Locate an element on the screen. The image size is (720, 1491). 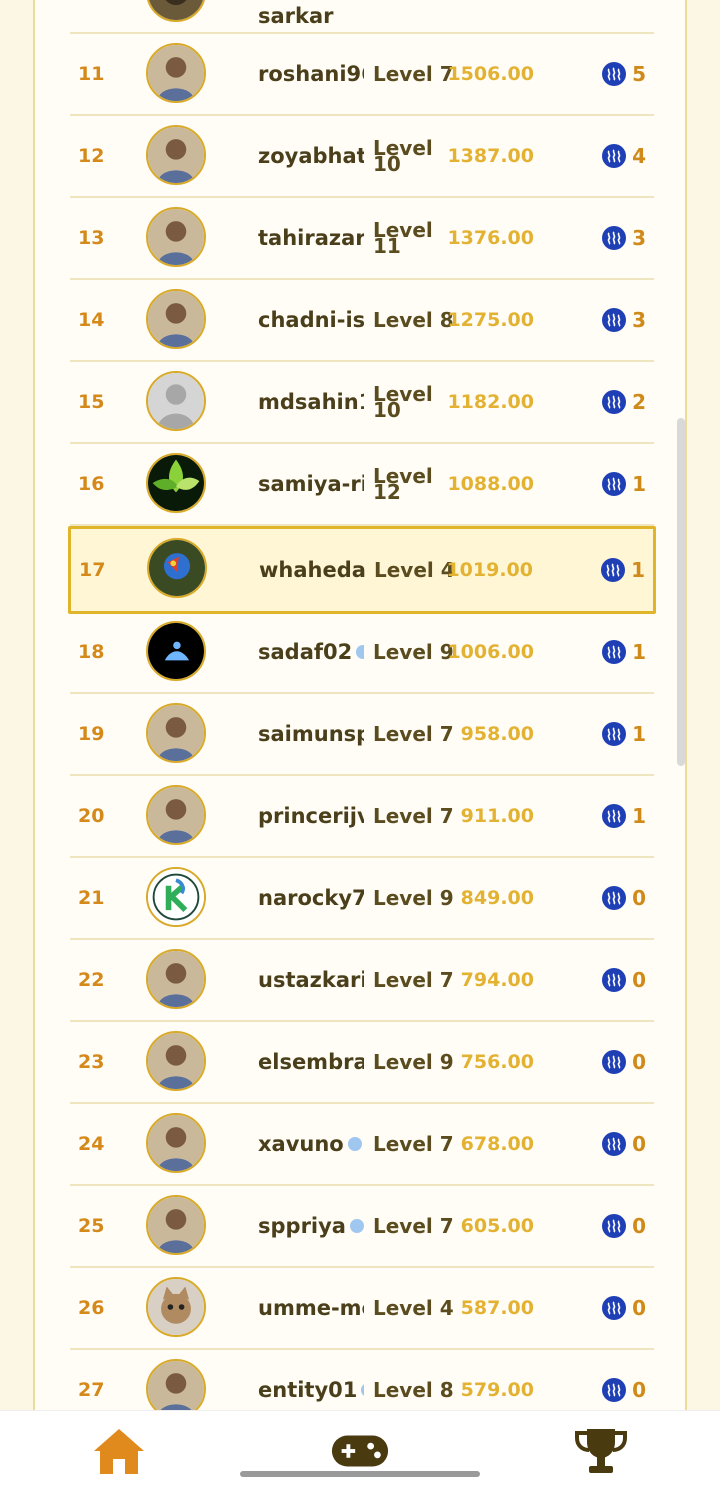
username: umme-mc is located at coordinates (311, 1308).